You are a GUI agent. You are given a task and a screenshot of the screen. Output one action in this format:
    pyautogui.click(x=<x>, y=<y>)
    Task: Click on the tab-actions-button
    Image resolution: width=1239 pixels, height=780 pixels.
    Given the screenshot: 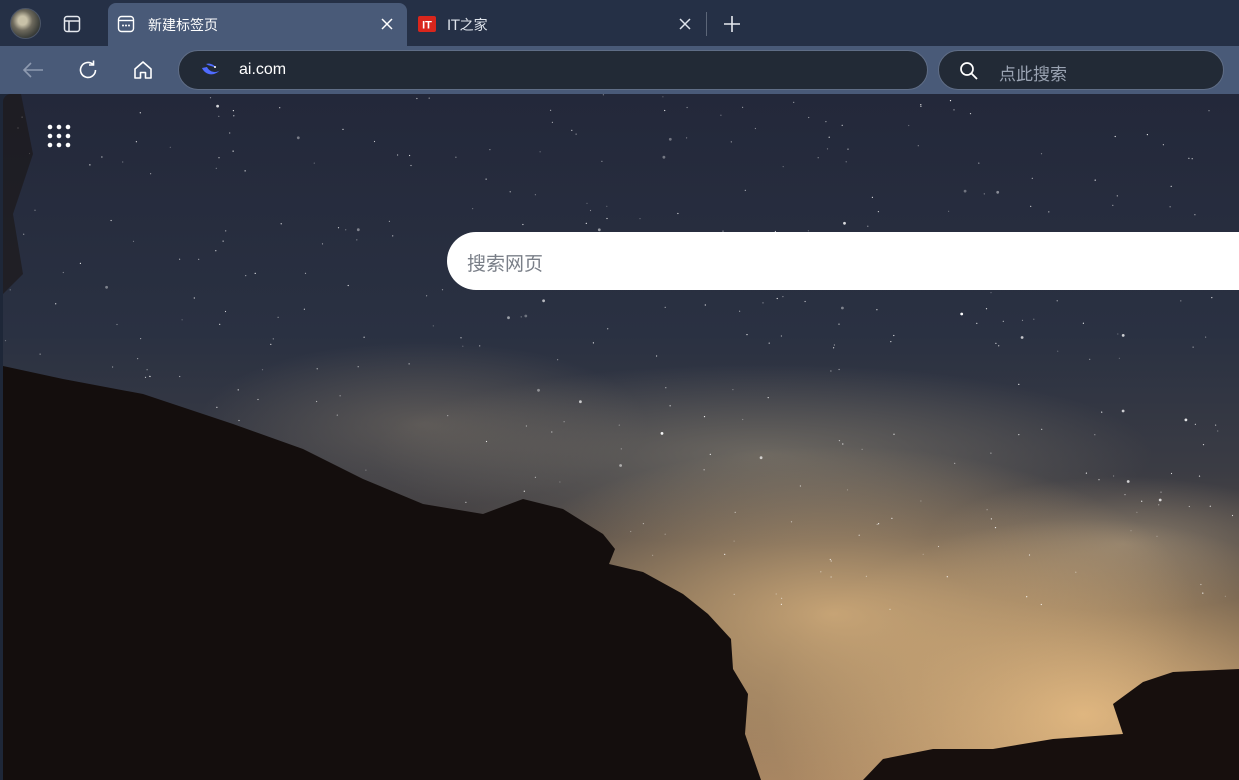 What is the action you would take?
    pyautogui.click(x=72, y=23)
    